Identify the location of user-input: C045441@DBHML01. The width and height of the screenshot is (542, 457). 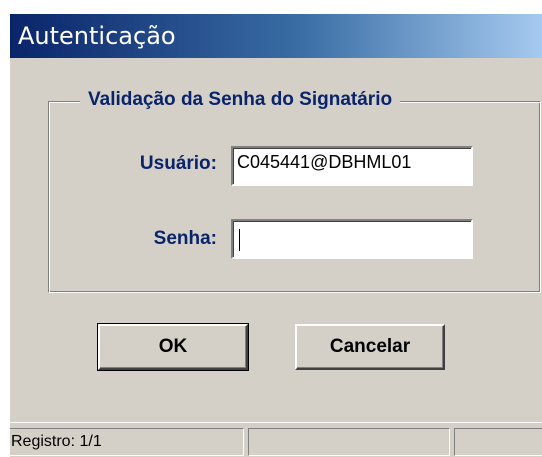
(352, 166).